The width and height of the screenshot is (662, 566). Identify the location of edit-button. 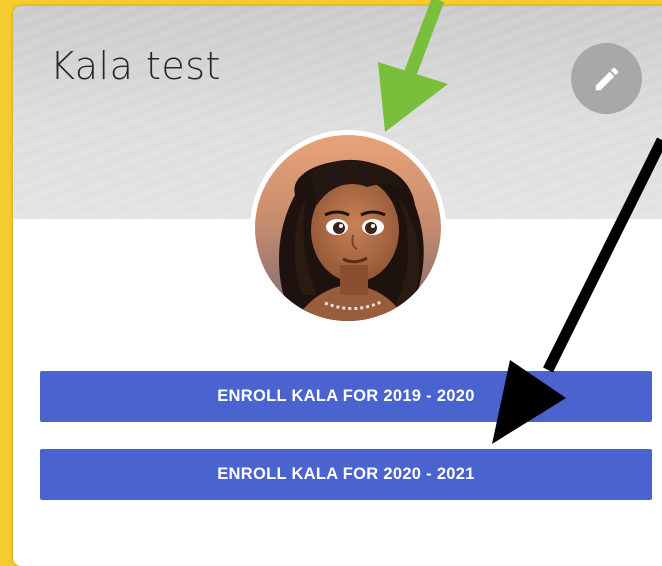
(606, 78).